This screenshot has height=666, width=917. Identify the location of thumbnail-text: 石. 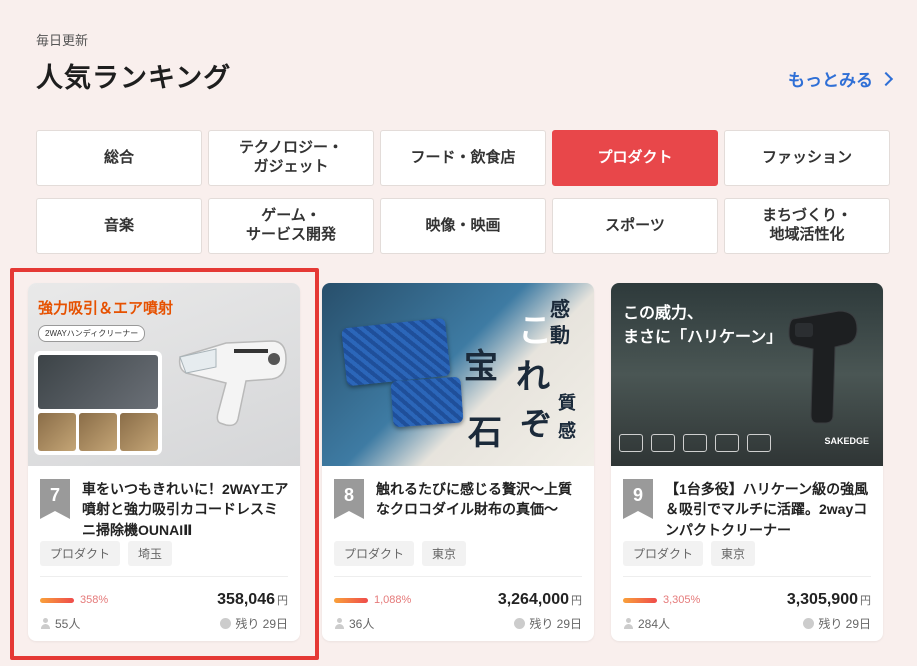
(485, 433).